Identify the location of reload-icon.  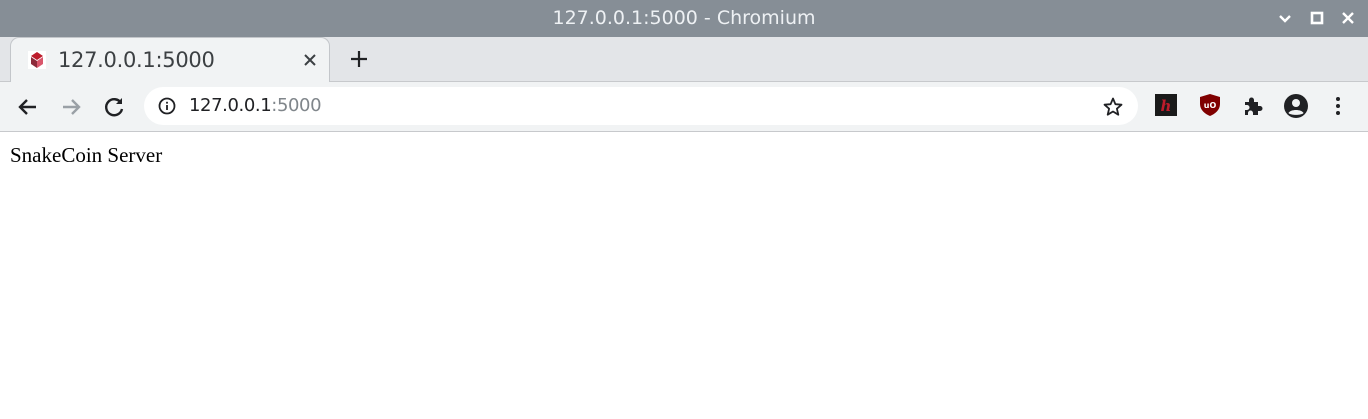
(114, 107).